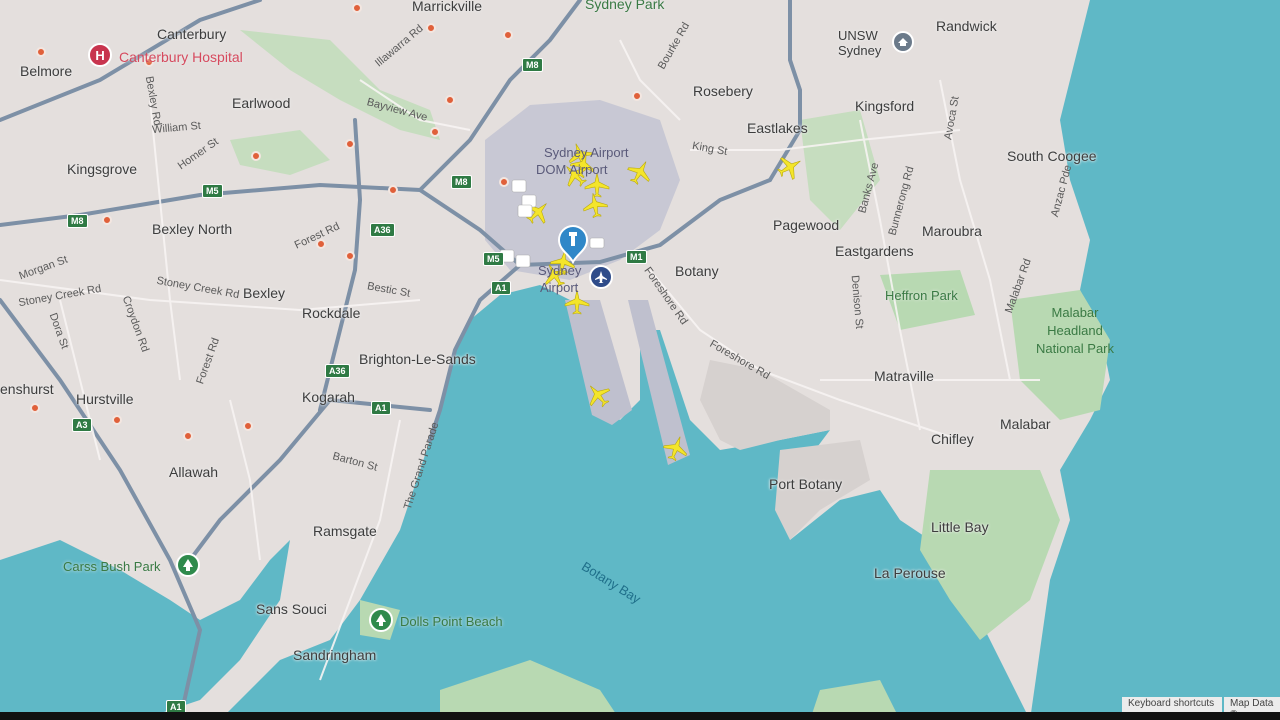 This screenshot has width=1280, height=720. What do you see at coordinates (601, 277) in the screenshot?
I see `airport-icon` at bounding box center [601, 277].